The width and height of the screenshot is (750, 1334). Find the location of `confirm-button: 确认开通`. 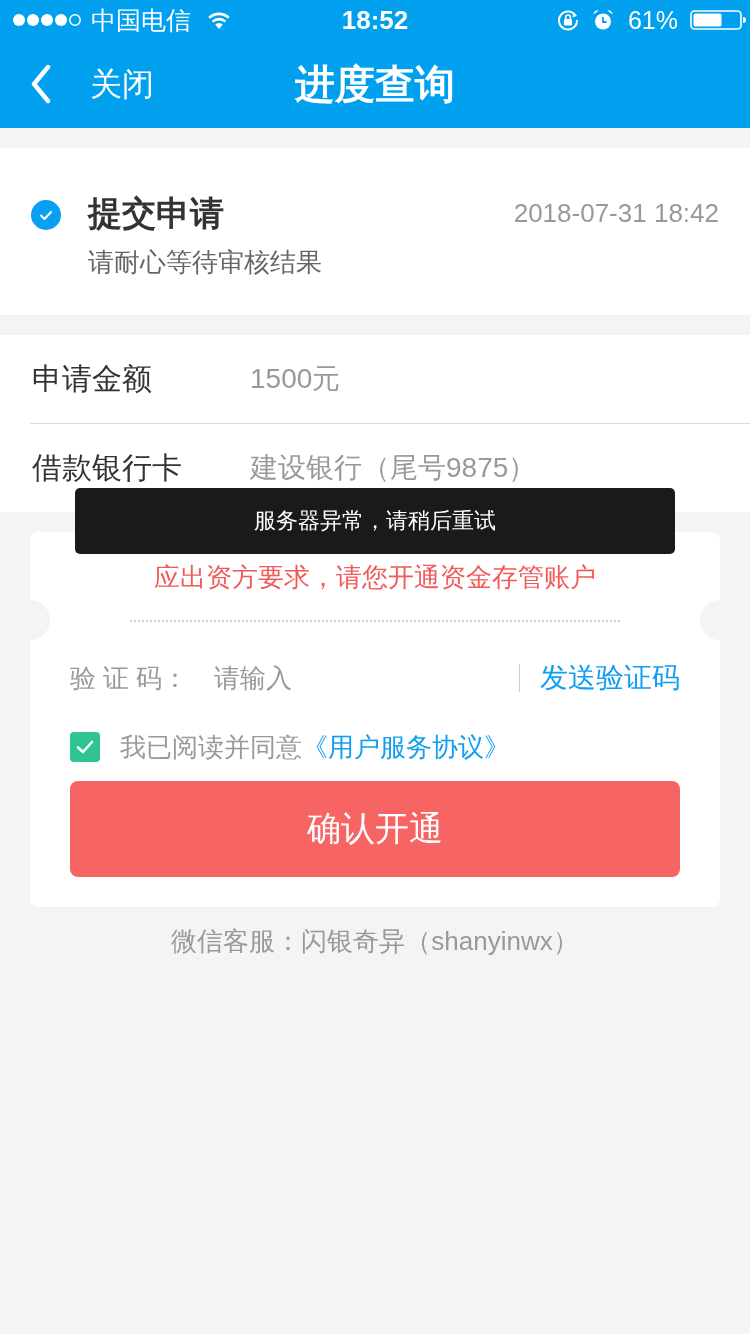

confirm-button: 确认开通 is located at coordinates (375, 829).